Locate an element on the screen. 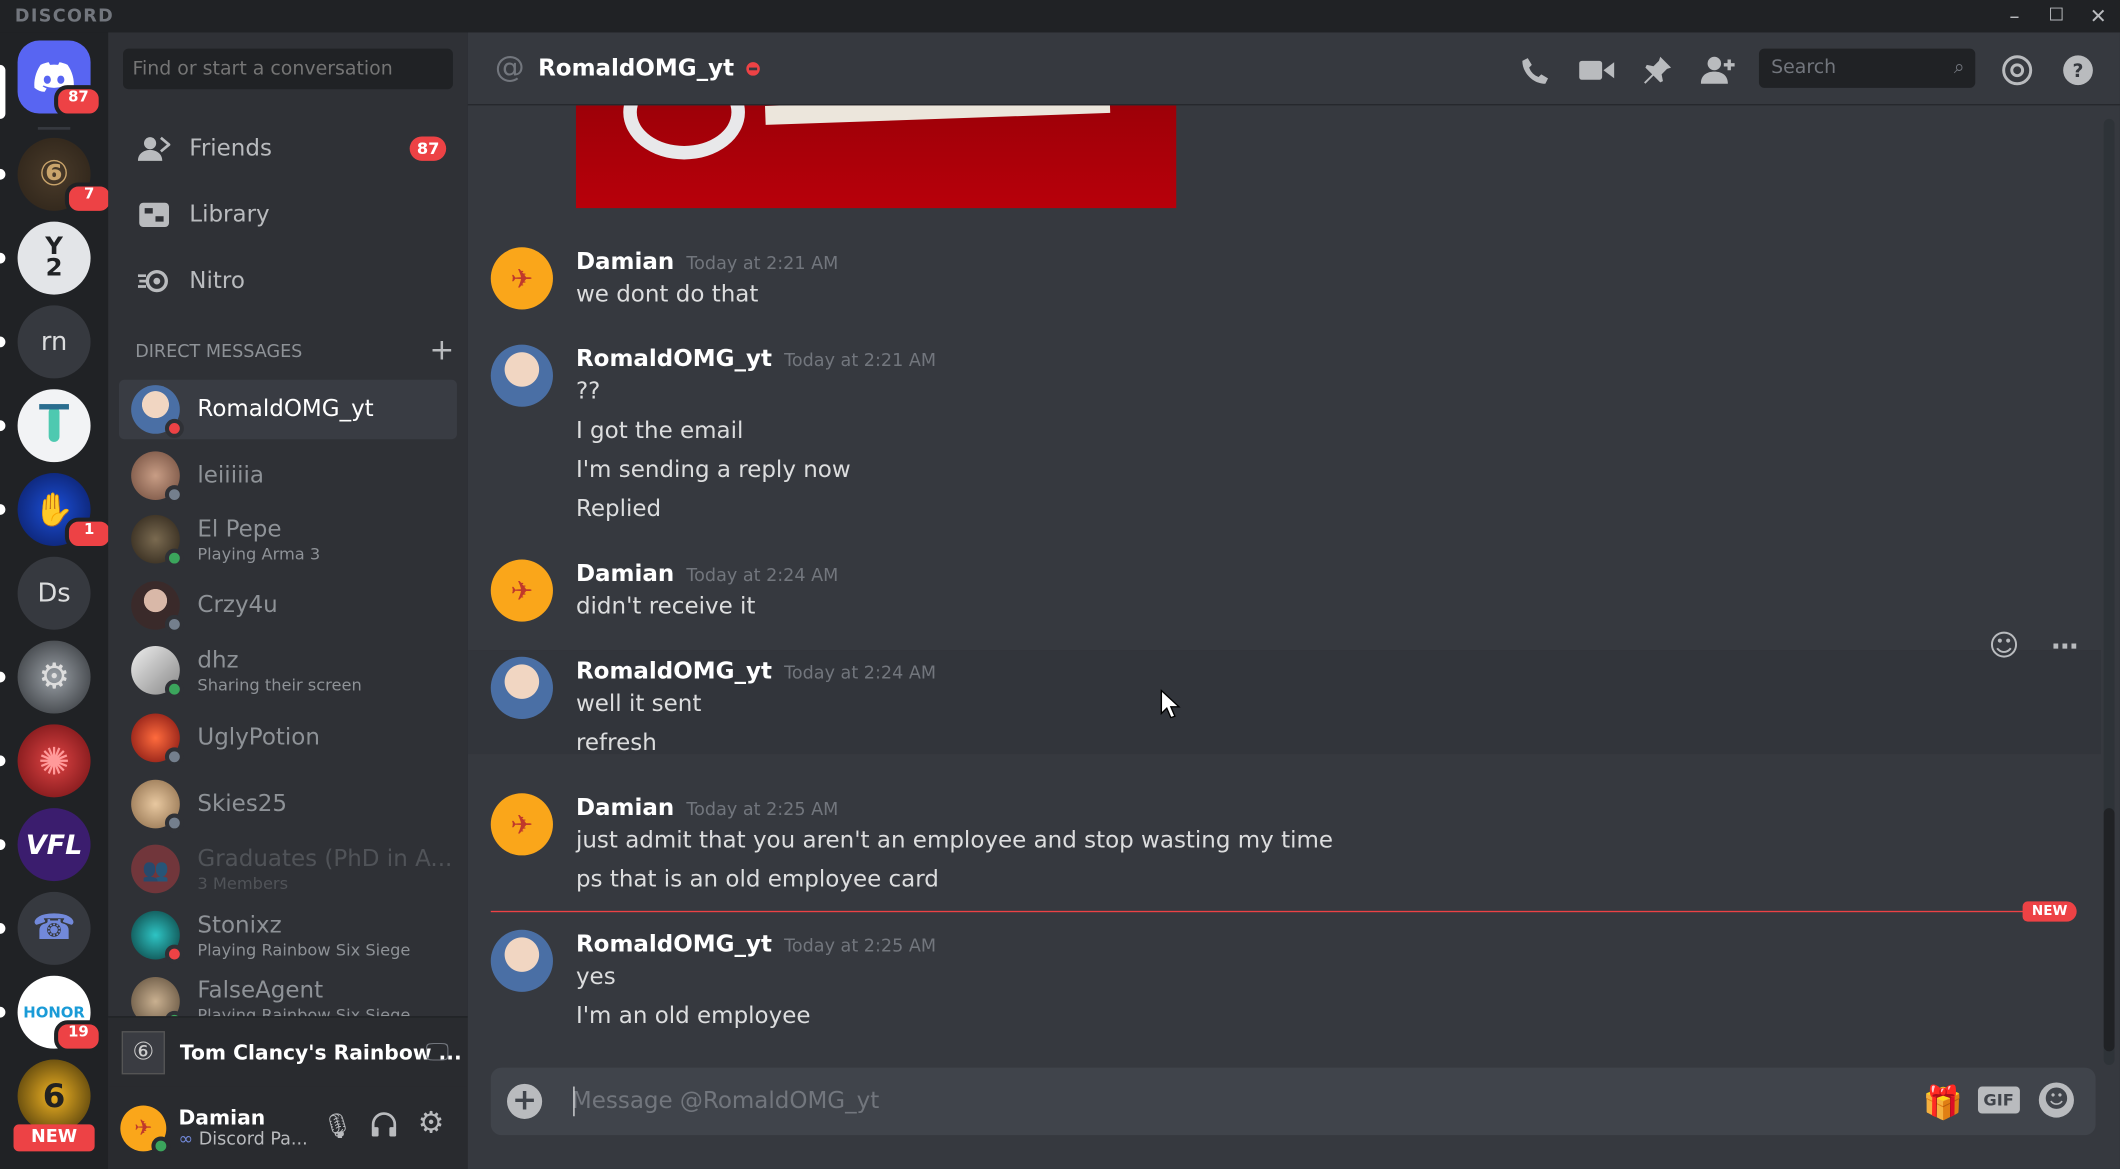 The height and width of the screenshot is (1169, 2120). dm-item: UglyPotion is located at coordinates (288, 737).